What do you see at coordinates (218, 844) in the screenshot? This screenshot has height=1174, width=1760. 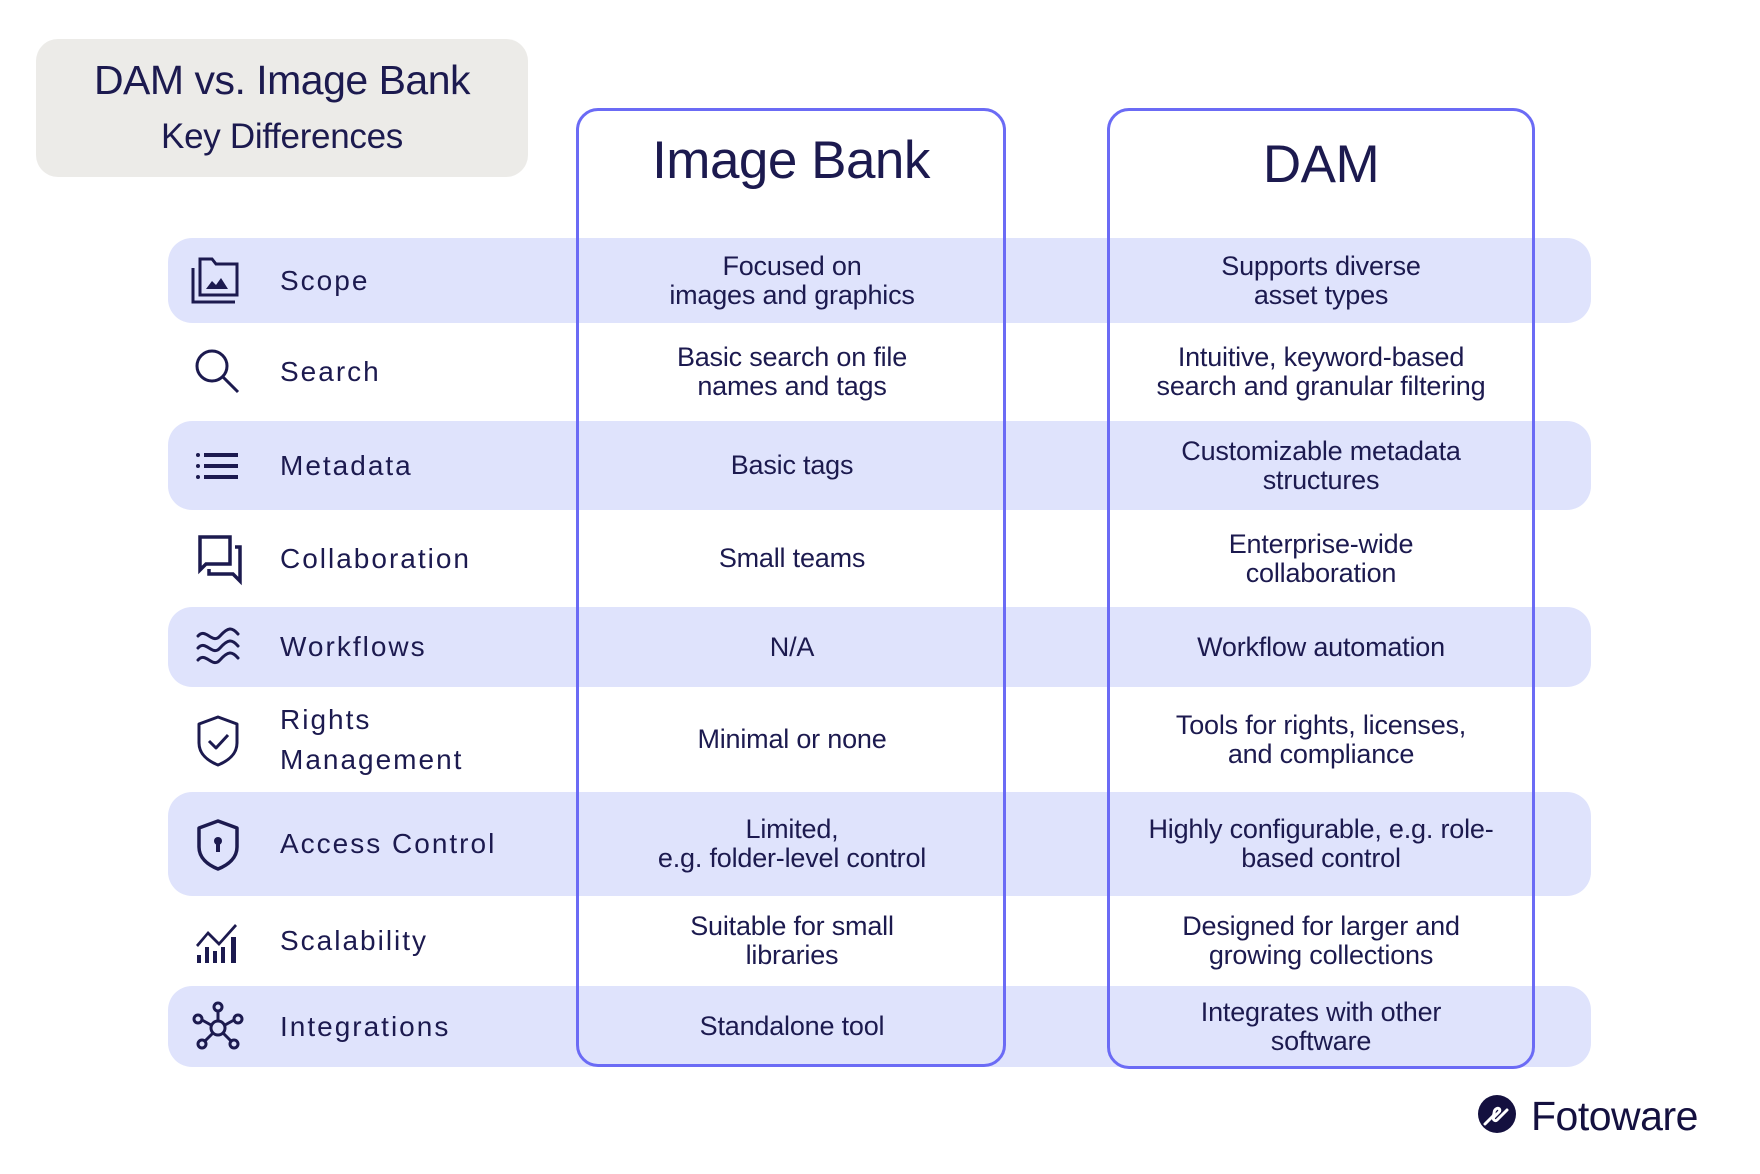 I see `shield-keyhole-icon` at bounding box center [218, 844].